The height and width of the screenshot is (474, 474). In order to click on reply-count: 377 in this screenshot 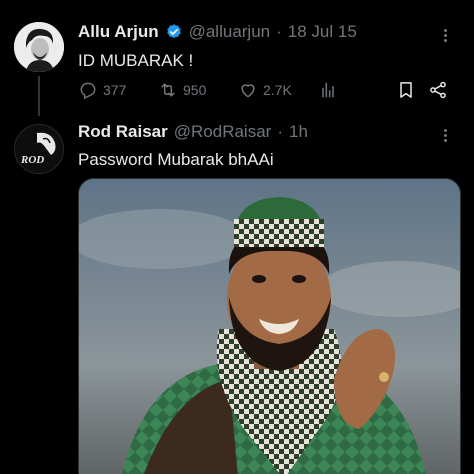, I will do `click(115, 90)`.